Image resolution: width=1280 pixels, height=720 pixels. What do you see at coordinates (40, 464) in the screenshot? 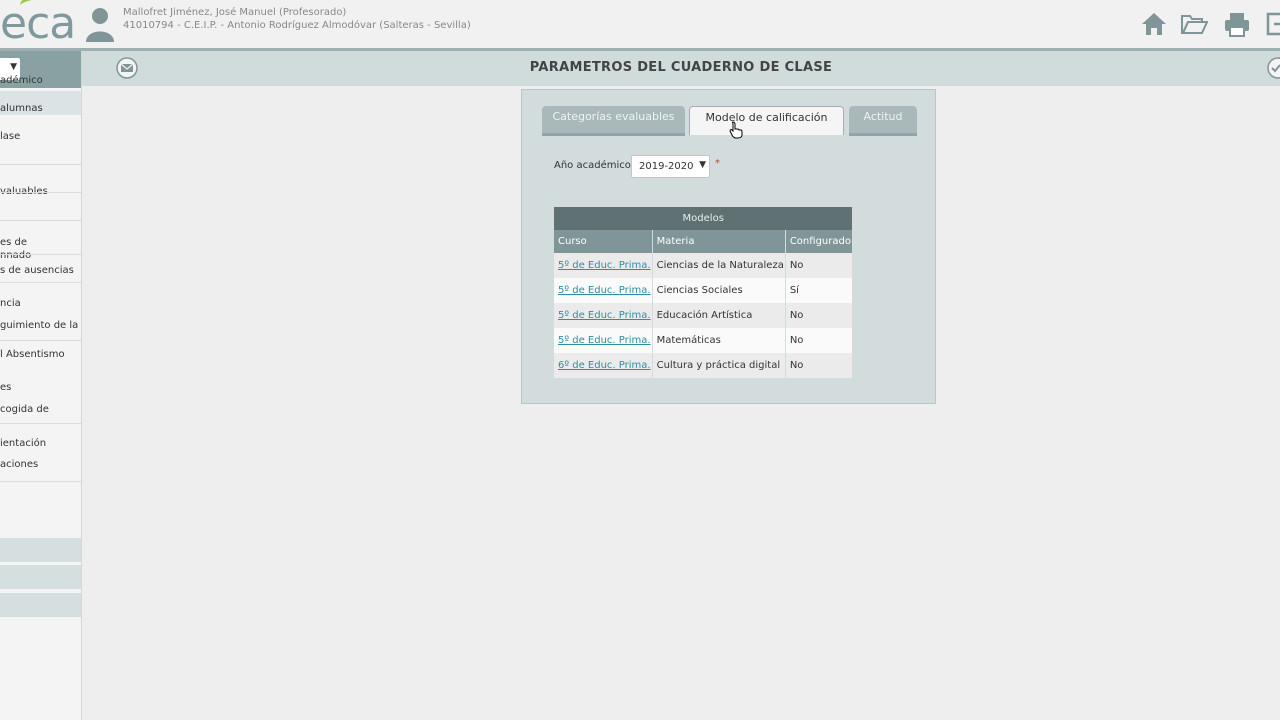
I see `sidebar-item: aciones` at bounding box center [40, 464].